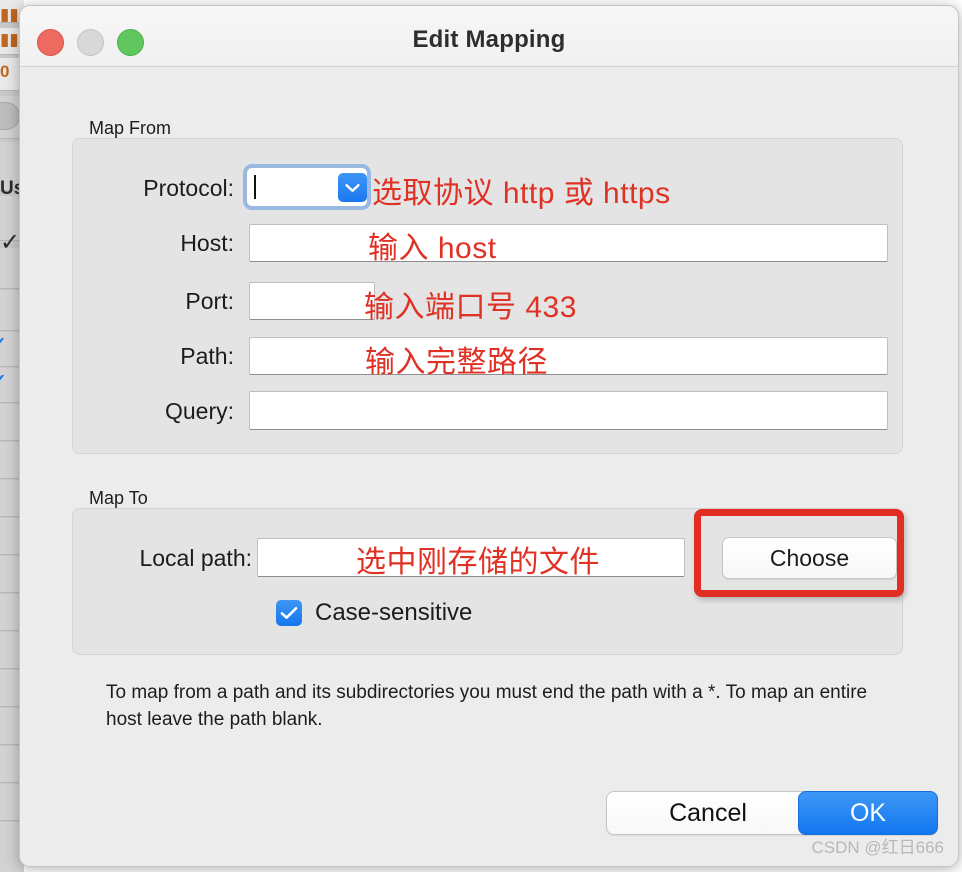 Image resolution: width=962 pixels, height=872 pixels. I want to click on annotation-path: 输入完整路径, so click(456, 362).